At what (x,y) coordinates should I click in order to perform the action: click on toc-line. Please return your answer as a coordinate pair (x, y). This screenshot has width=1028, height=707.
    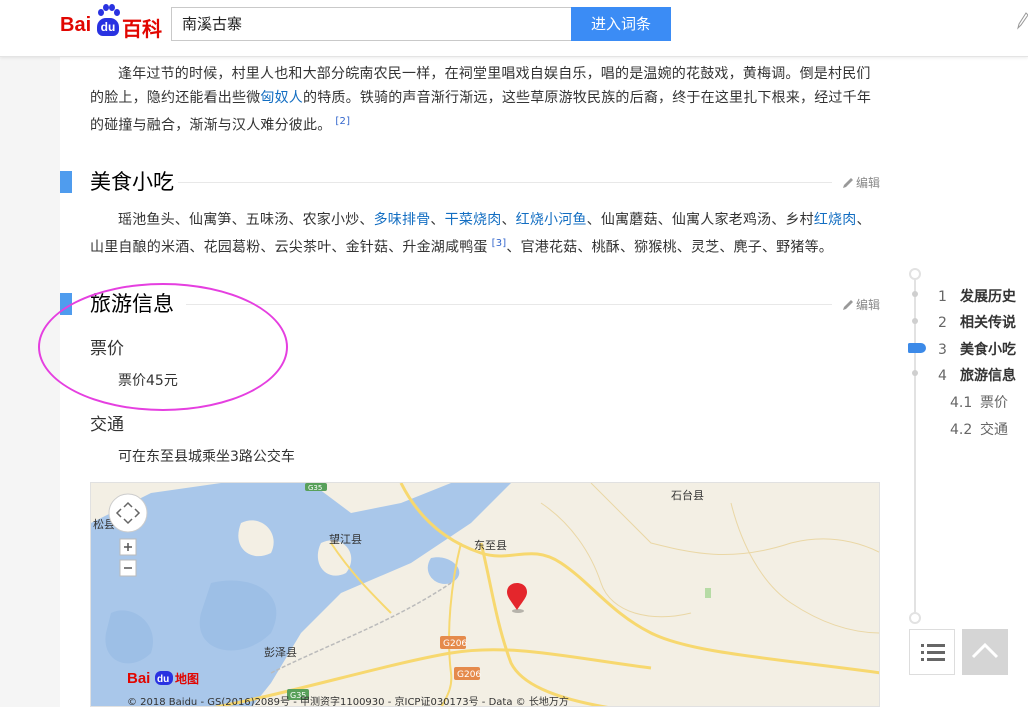
    Looking at the image, I should click on (915, 446).